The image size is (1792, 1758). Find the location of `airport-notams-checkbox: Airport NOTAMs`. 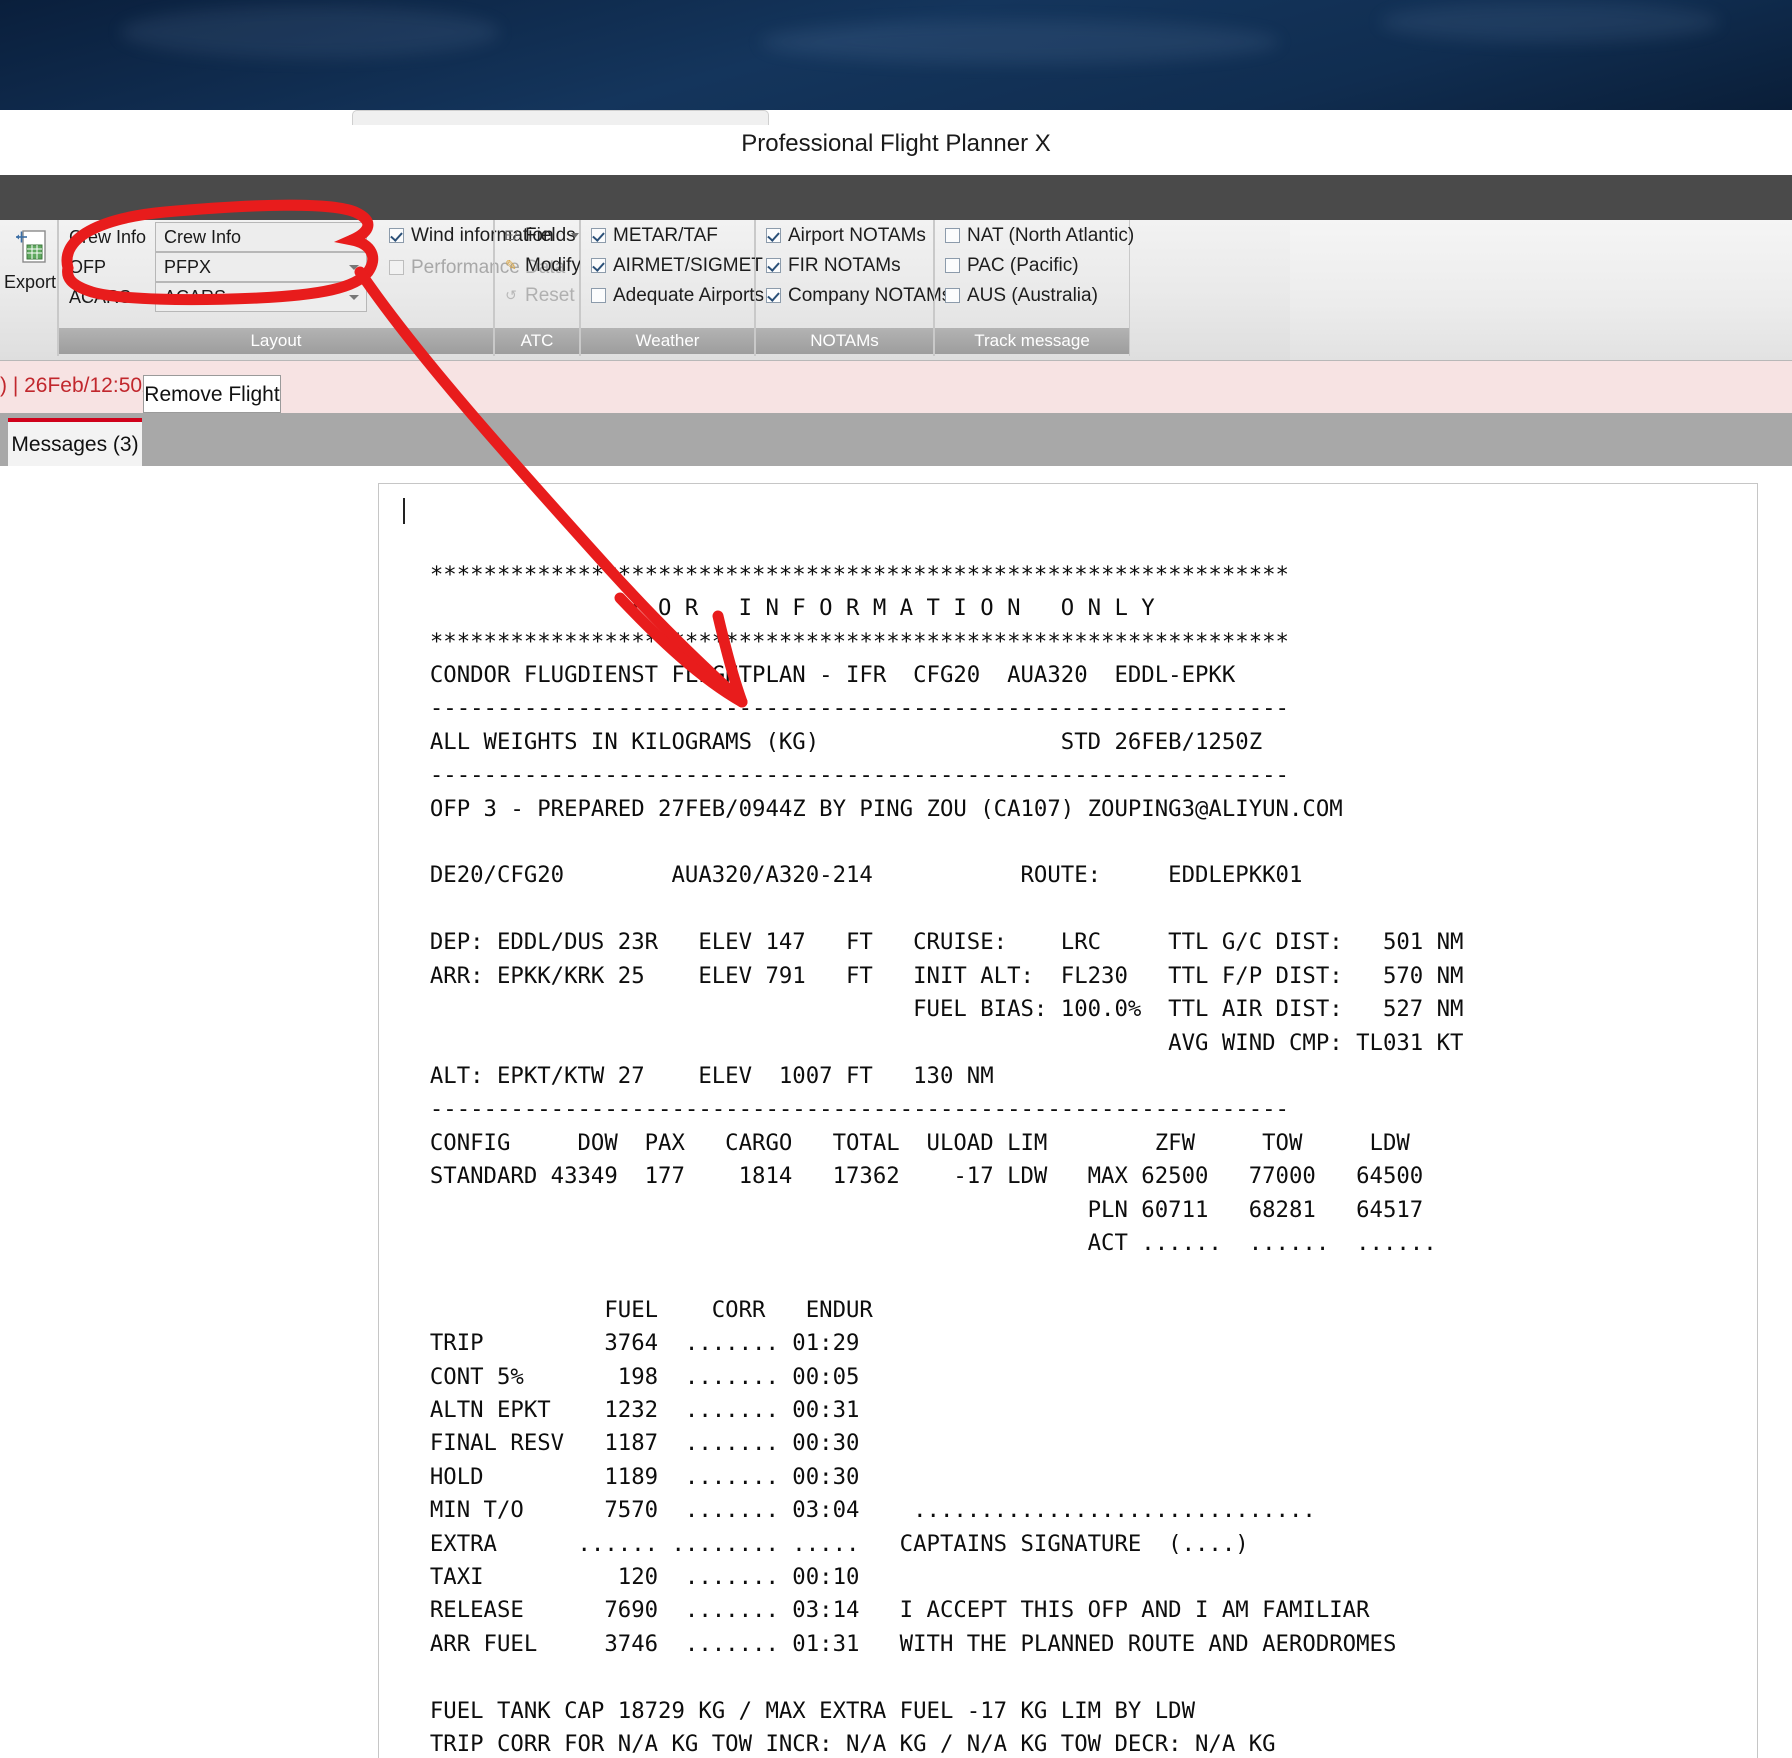

airport-notams-checkbox: Airport NOTAMs is located at coordinates (851, 236).